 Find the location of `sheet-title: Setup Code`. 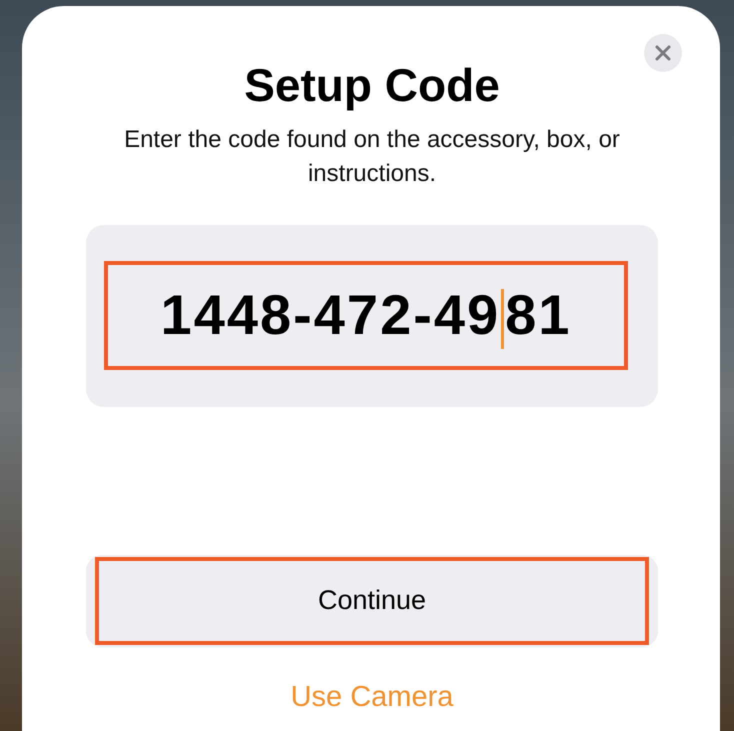

sheet-title: Setup Code is located at coordinates (372, 85).